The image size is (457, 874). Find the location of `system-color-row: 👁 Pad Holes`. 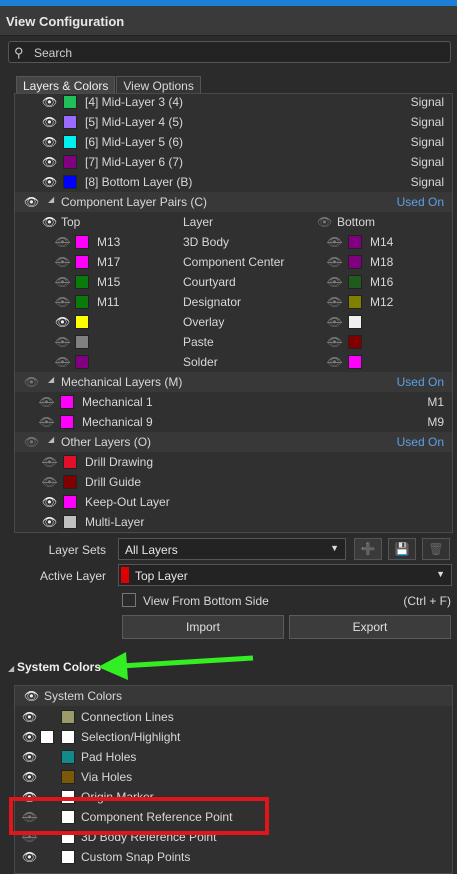

system-color-row: 👁 Pad Holes is located at coordinates (233, 757).